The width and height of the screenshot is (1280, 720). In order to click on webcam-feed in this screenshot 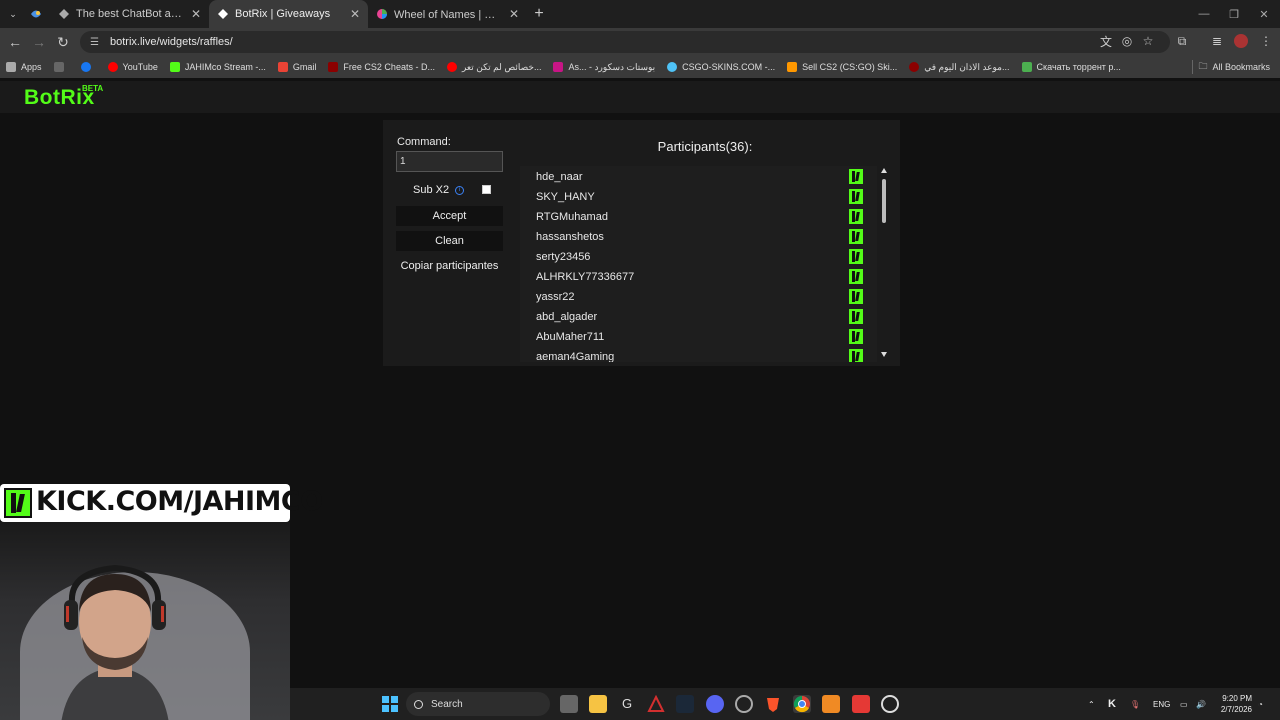, I will do `click(145, 621)`.